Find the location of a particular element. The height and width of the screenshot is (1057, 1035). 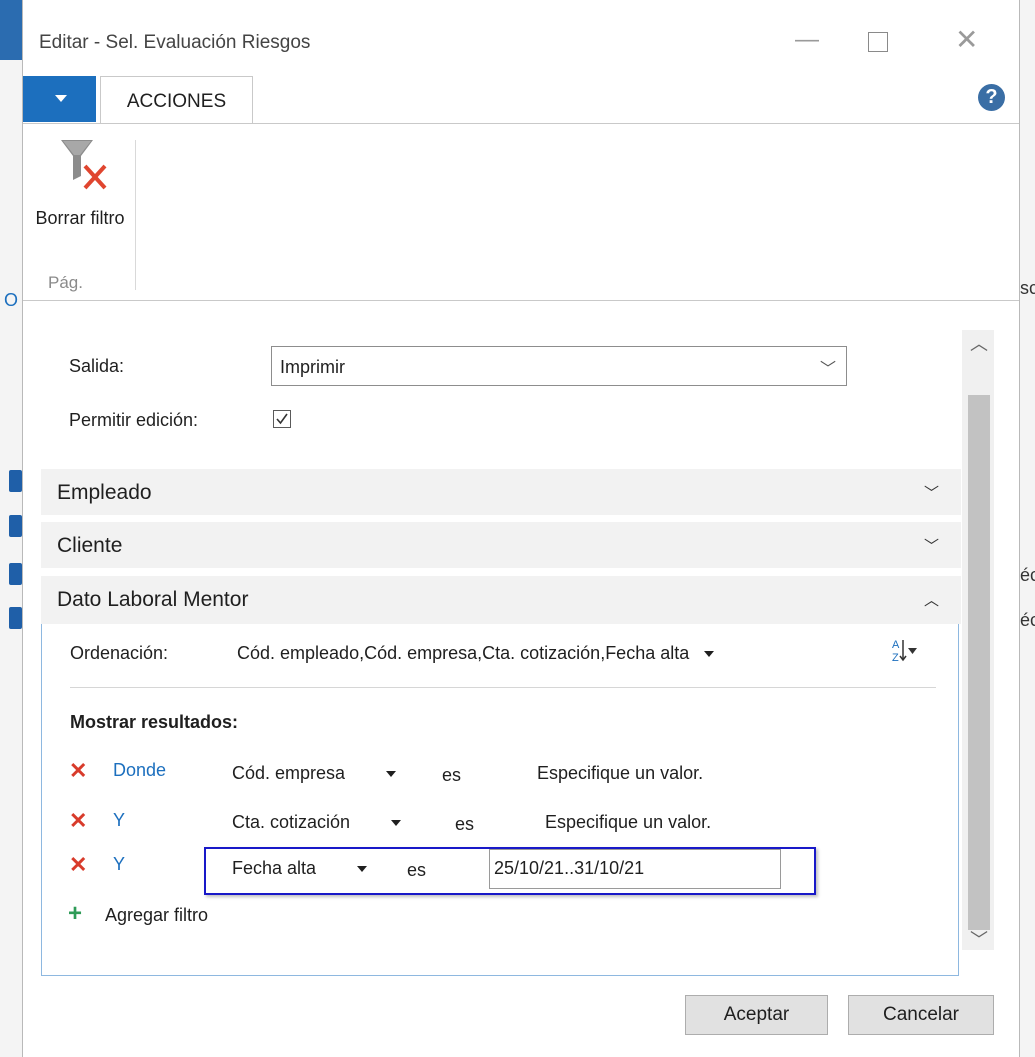

salida-select: Imprimir ﹀ is located at coordinates (559, 366).